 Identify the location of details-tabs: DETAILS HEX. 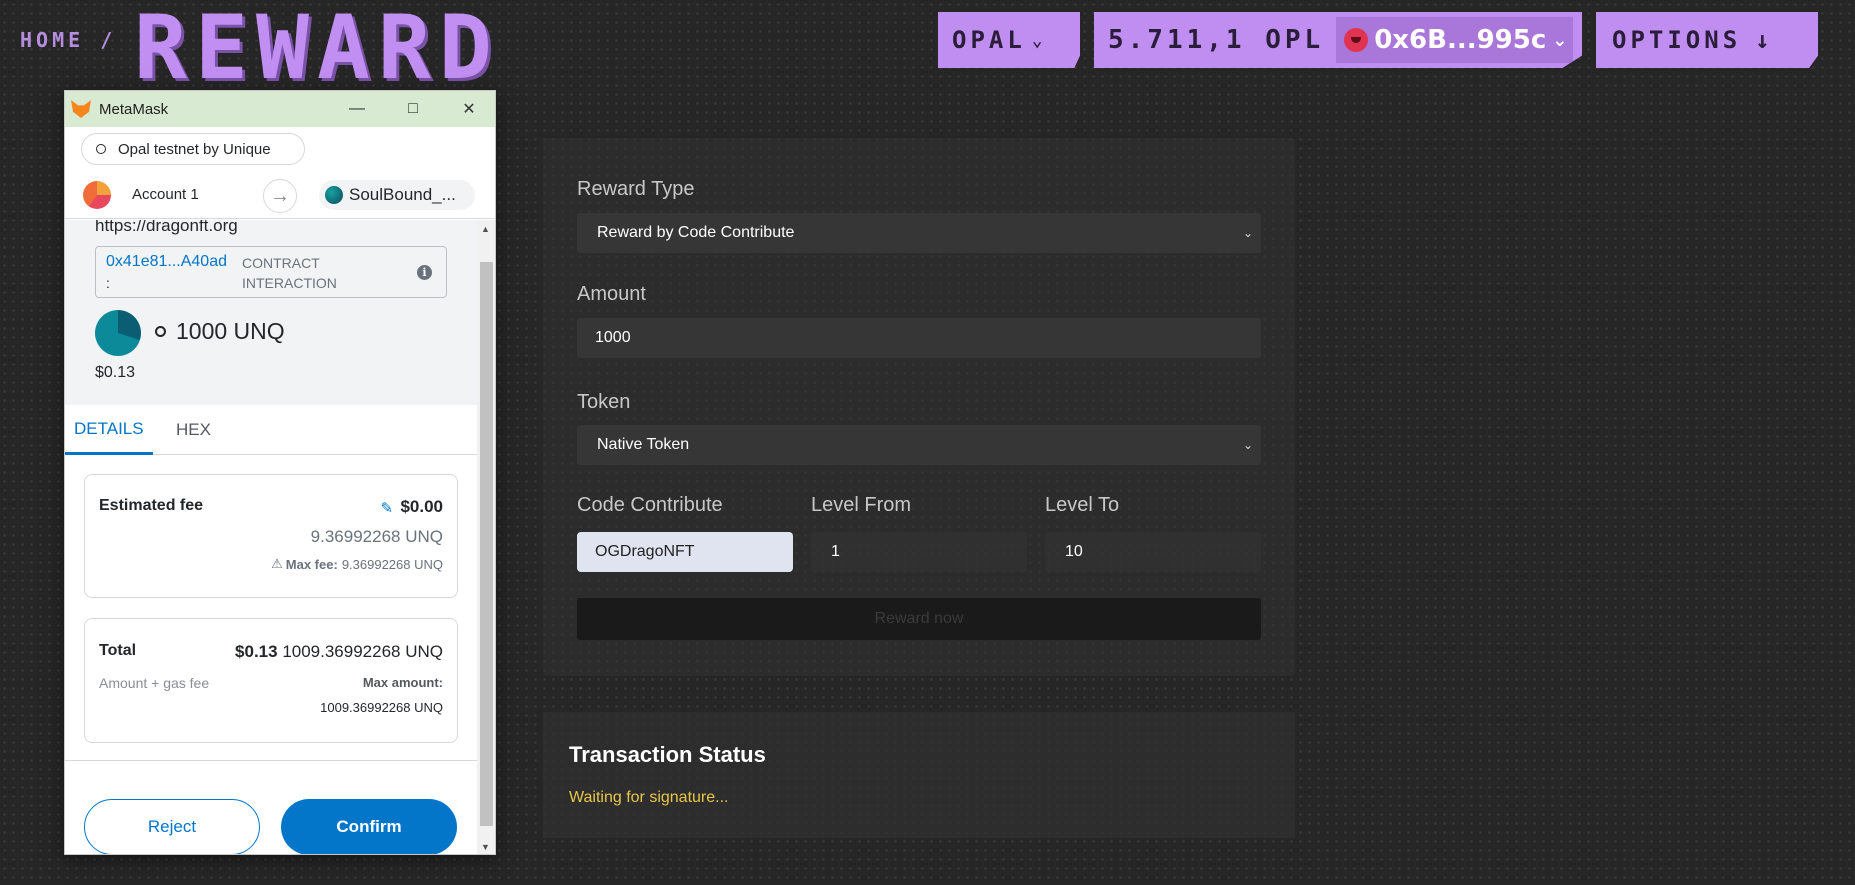
(271, 430).